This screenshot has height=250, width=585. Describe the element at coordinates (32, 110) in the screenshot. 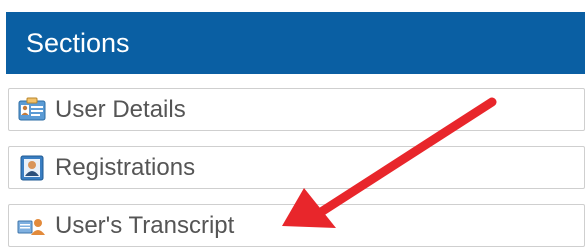

I see `user-details-card-icon` at that location.